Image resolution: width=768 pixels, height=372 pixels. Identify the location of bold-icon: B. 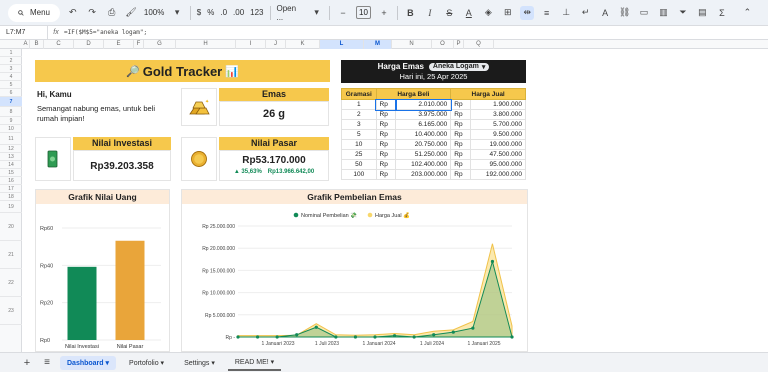
(410, 13).